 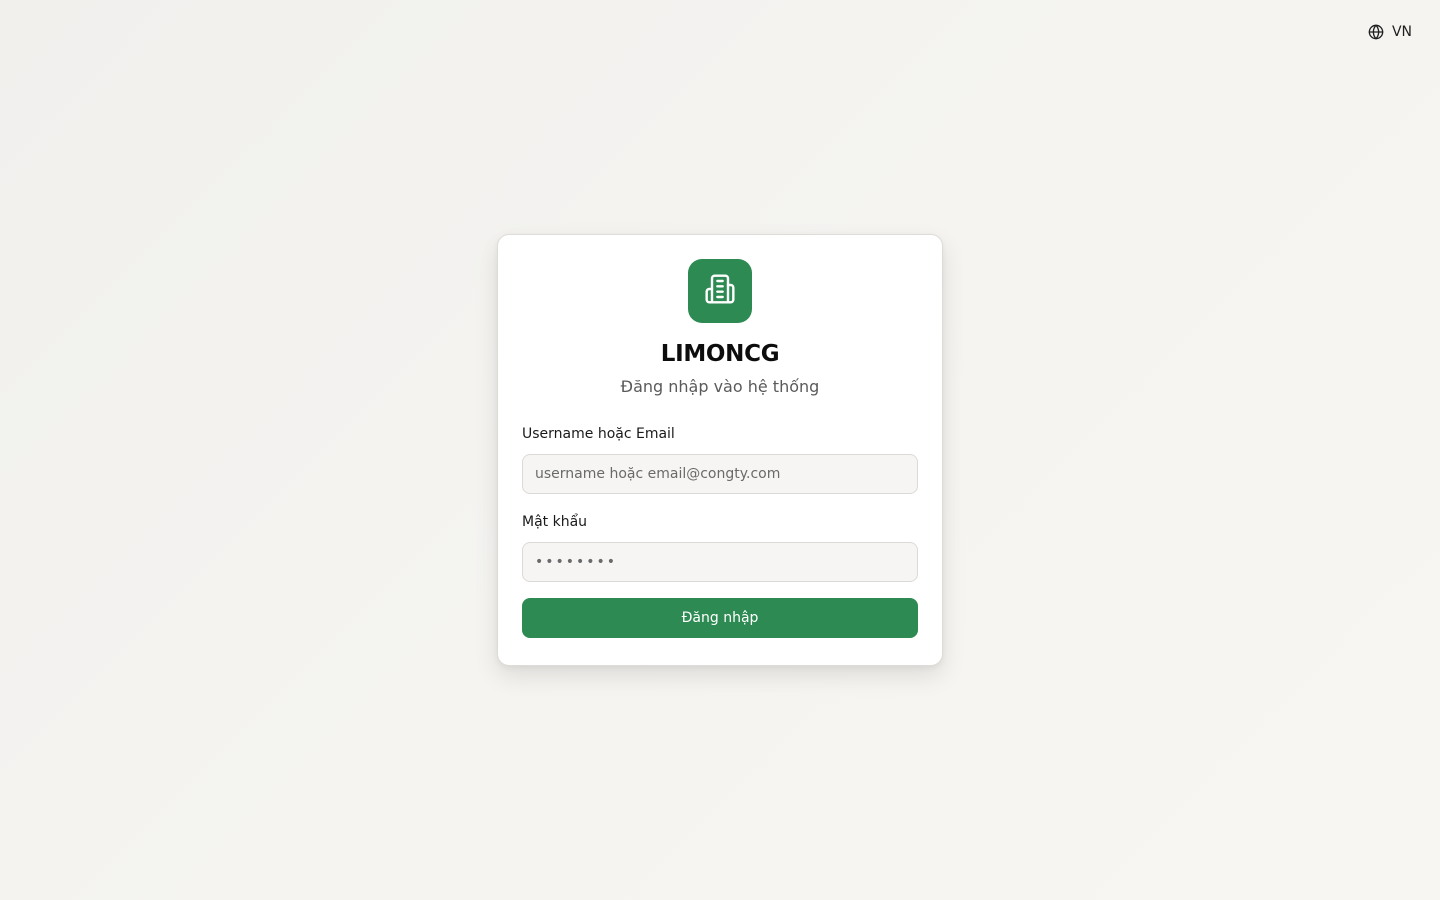 I want to click on brand-logo, so click(x=720, y=291).